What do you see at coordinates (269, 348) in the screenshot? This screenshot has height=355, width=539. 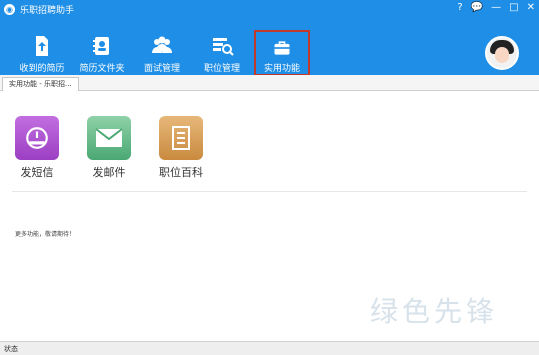 I see `status-bar: 状态` at bounding box center [269, 348].